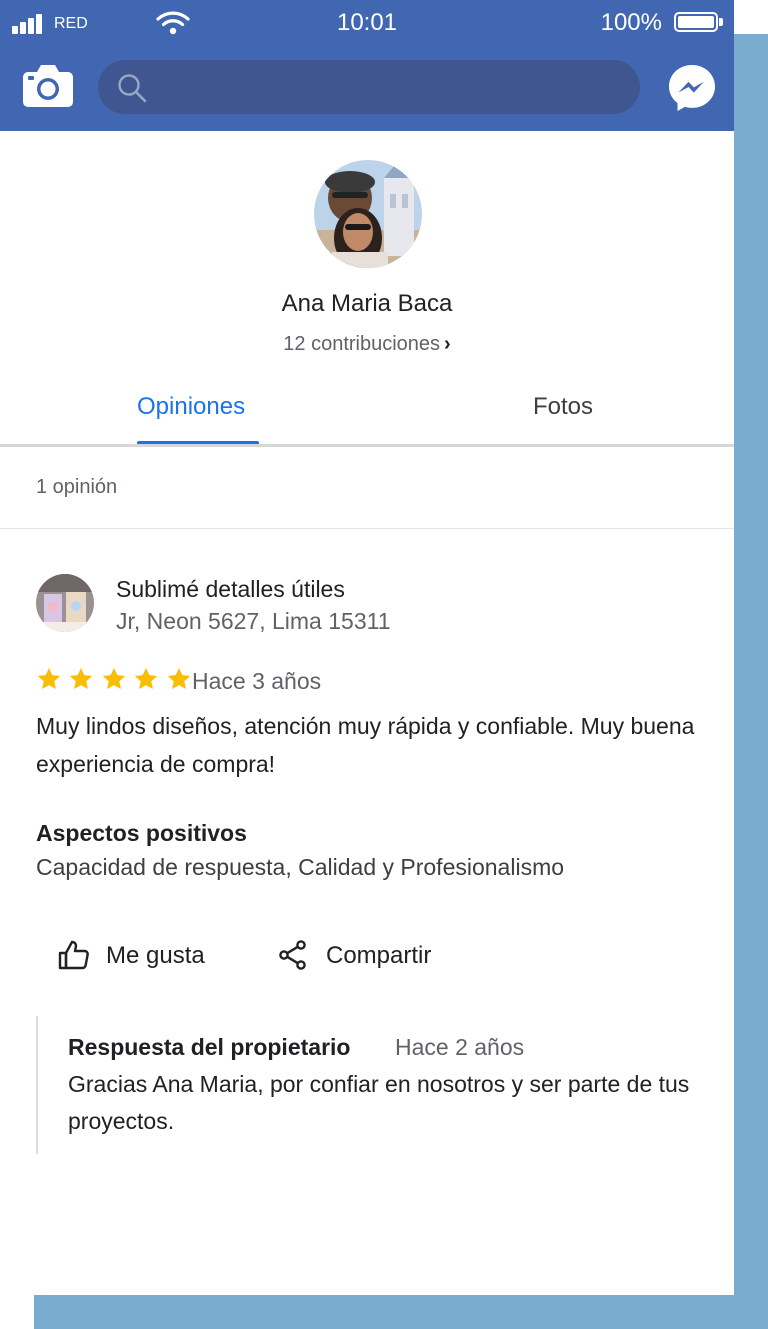  Describe the element at coordinates (631, 22) in the screenshot. I see `battery-percent: 100%` at that location.